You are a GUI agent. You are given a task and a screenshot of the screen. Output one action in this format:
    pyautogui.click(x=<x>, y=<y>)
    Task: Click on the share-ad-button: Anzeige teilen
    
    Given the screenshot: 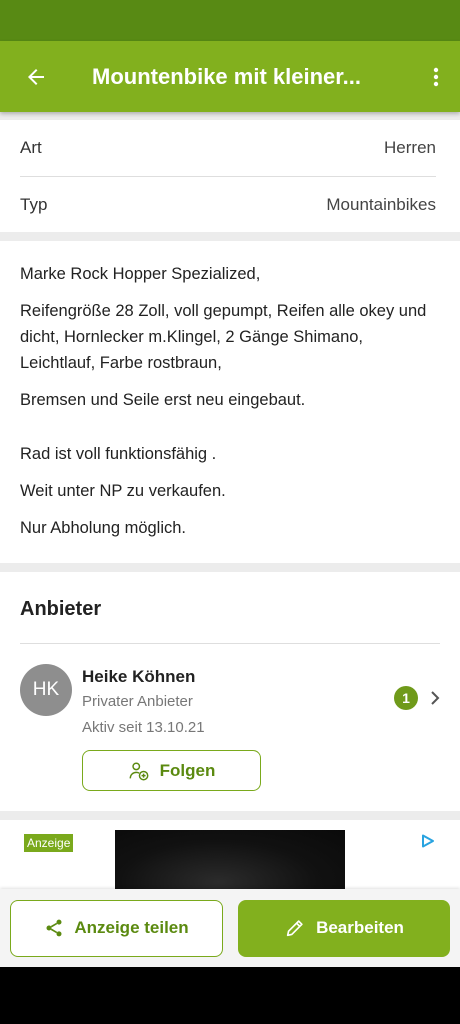 What is the action you would take?
    pyautogui.click(x=116, y=928)
    